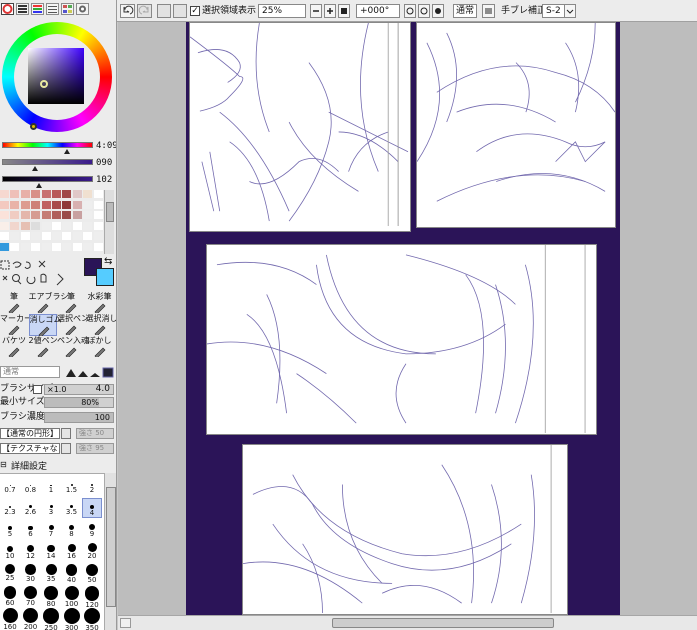 Image resolution: width=697 pixels, height=630 pixels. I want to click on brush-size-preset: 0.8, so click(31, 485).